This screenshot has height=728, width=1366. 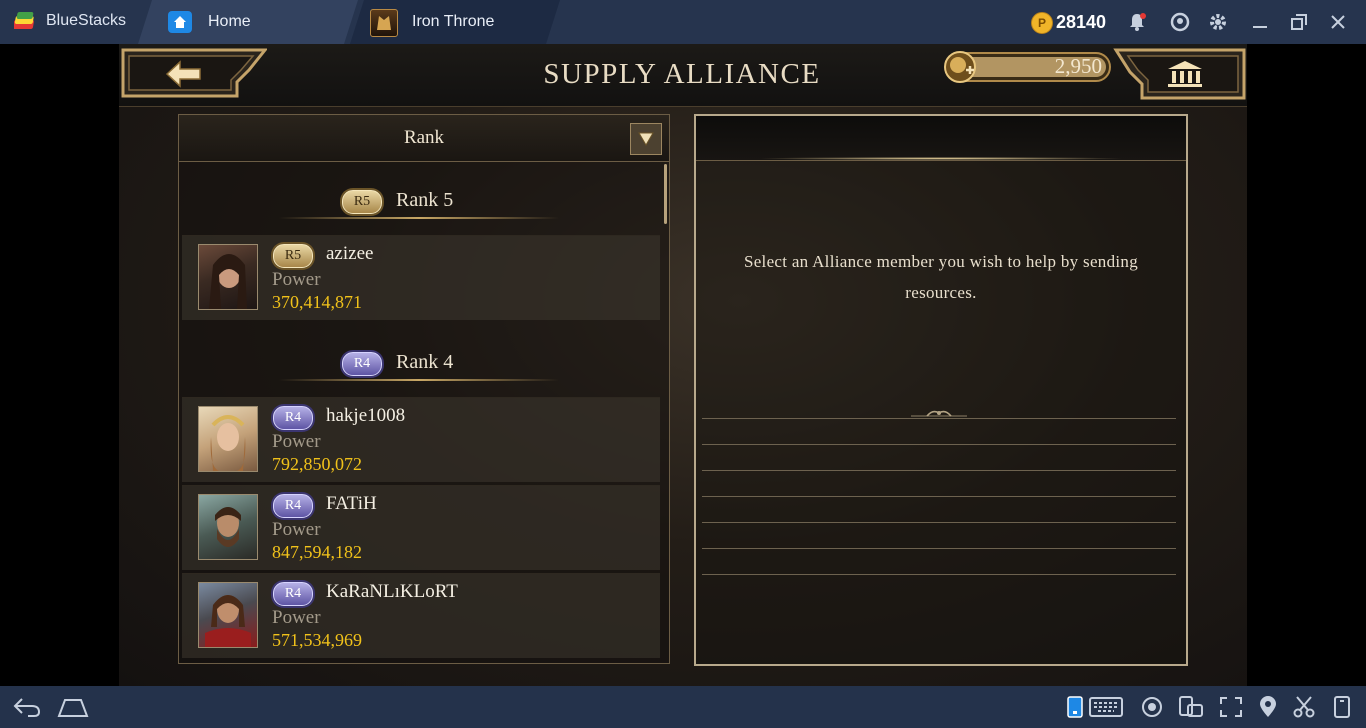 I want to click on member-name: azizee, so click(x=350, y=253).